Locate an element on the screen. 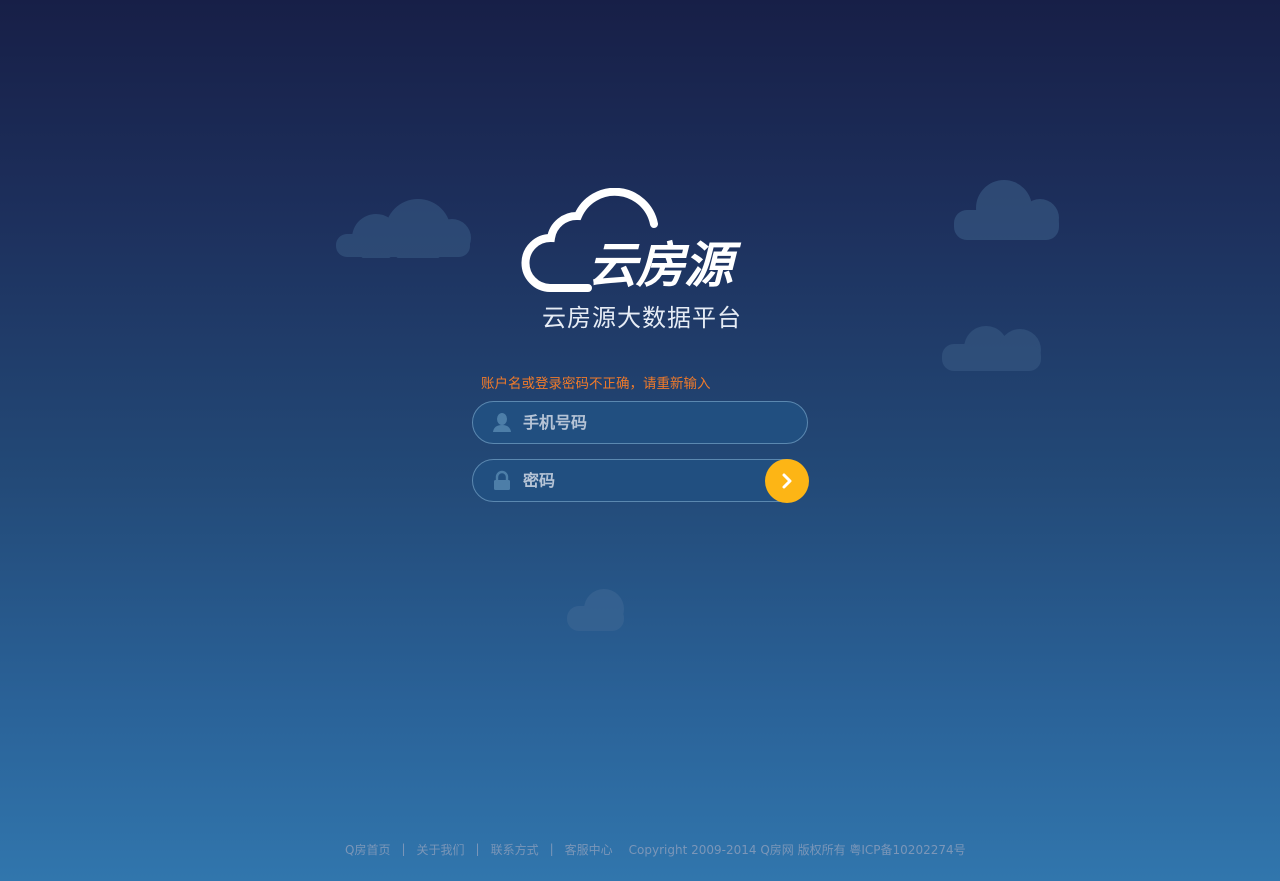  password-input is located at coordinates (638, 480).